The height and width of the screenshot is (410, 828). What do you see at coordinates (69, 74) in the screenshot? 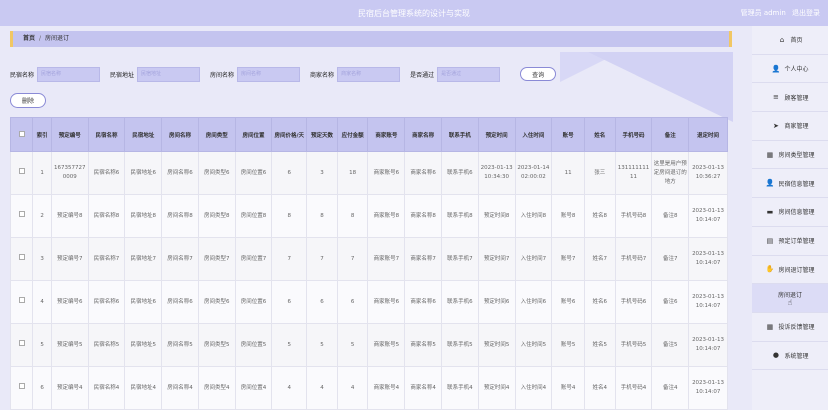
I see `search-input-homestay-name` at bounding box center [69, 74].